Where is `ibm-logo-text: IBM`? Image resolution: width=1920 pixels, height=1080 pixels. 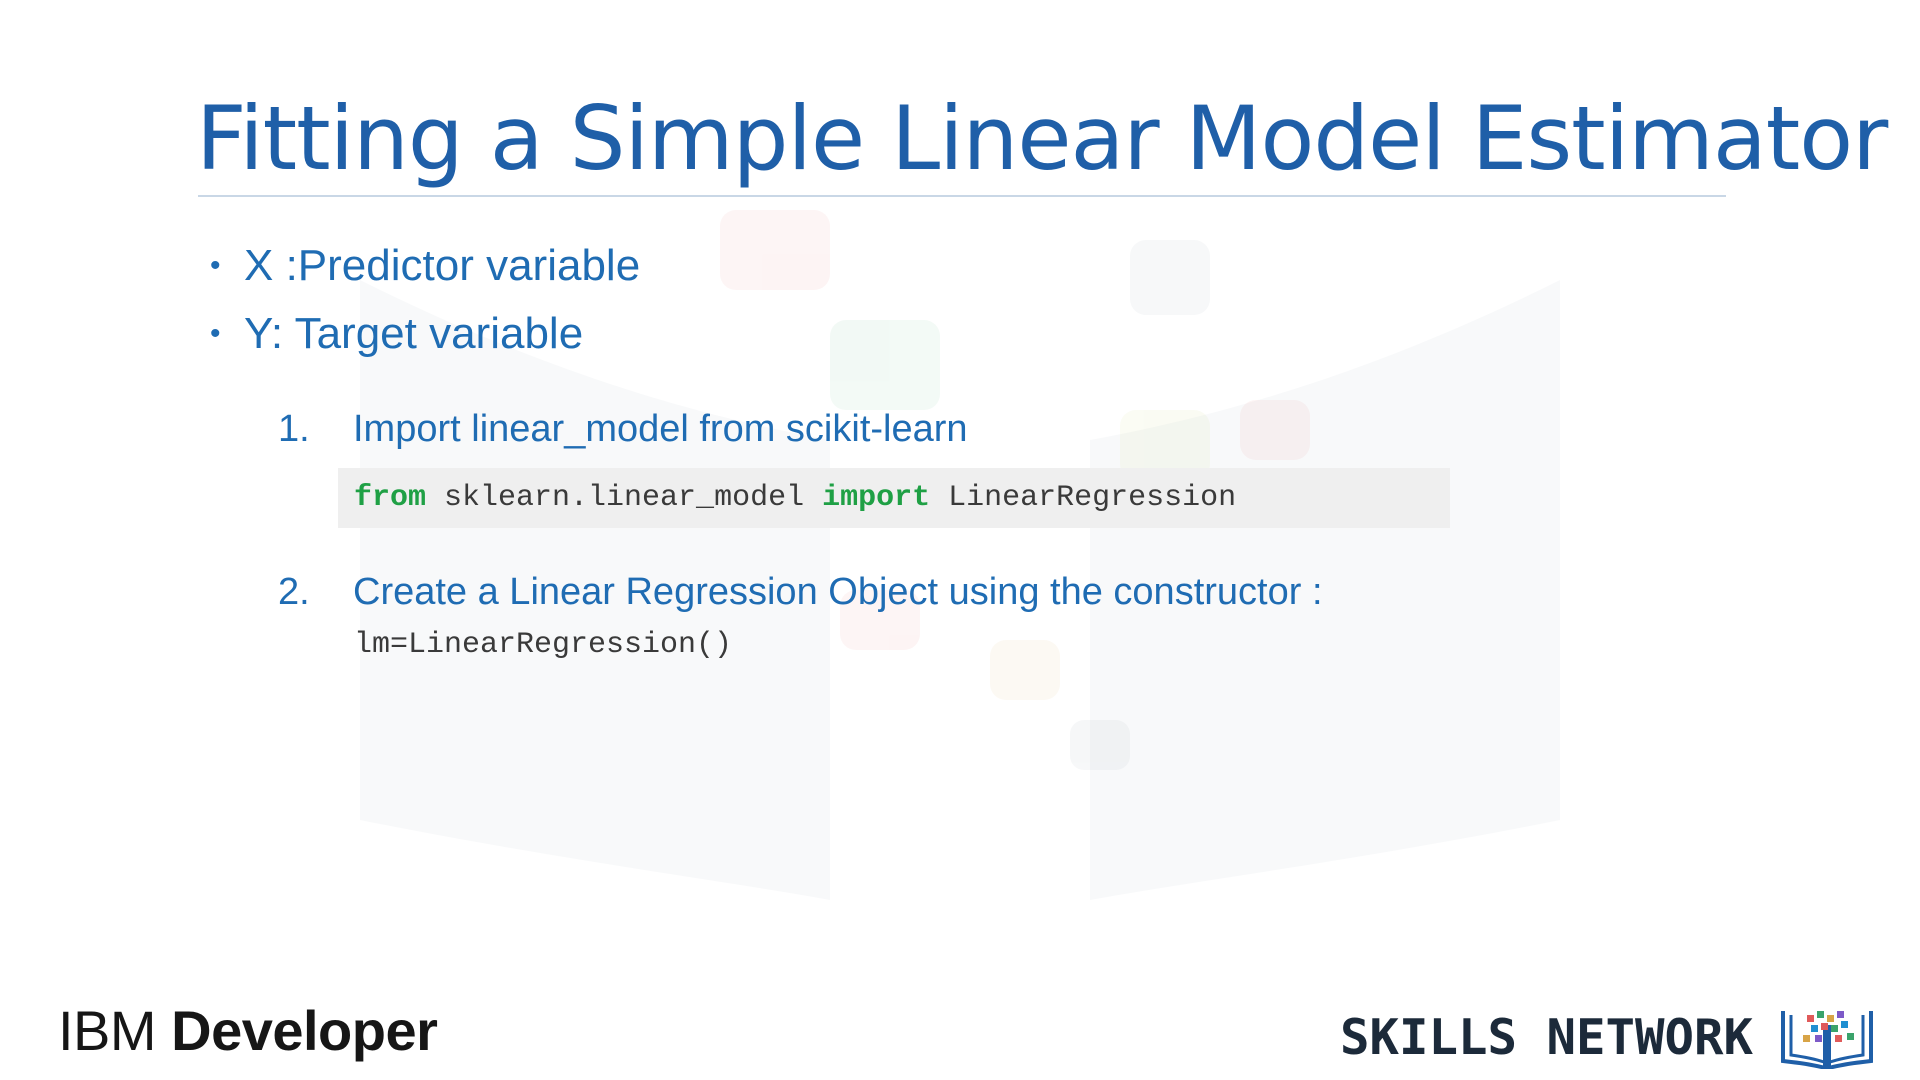 ibm-logo-text: IBM is located at coordinates (115, 1030).